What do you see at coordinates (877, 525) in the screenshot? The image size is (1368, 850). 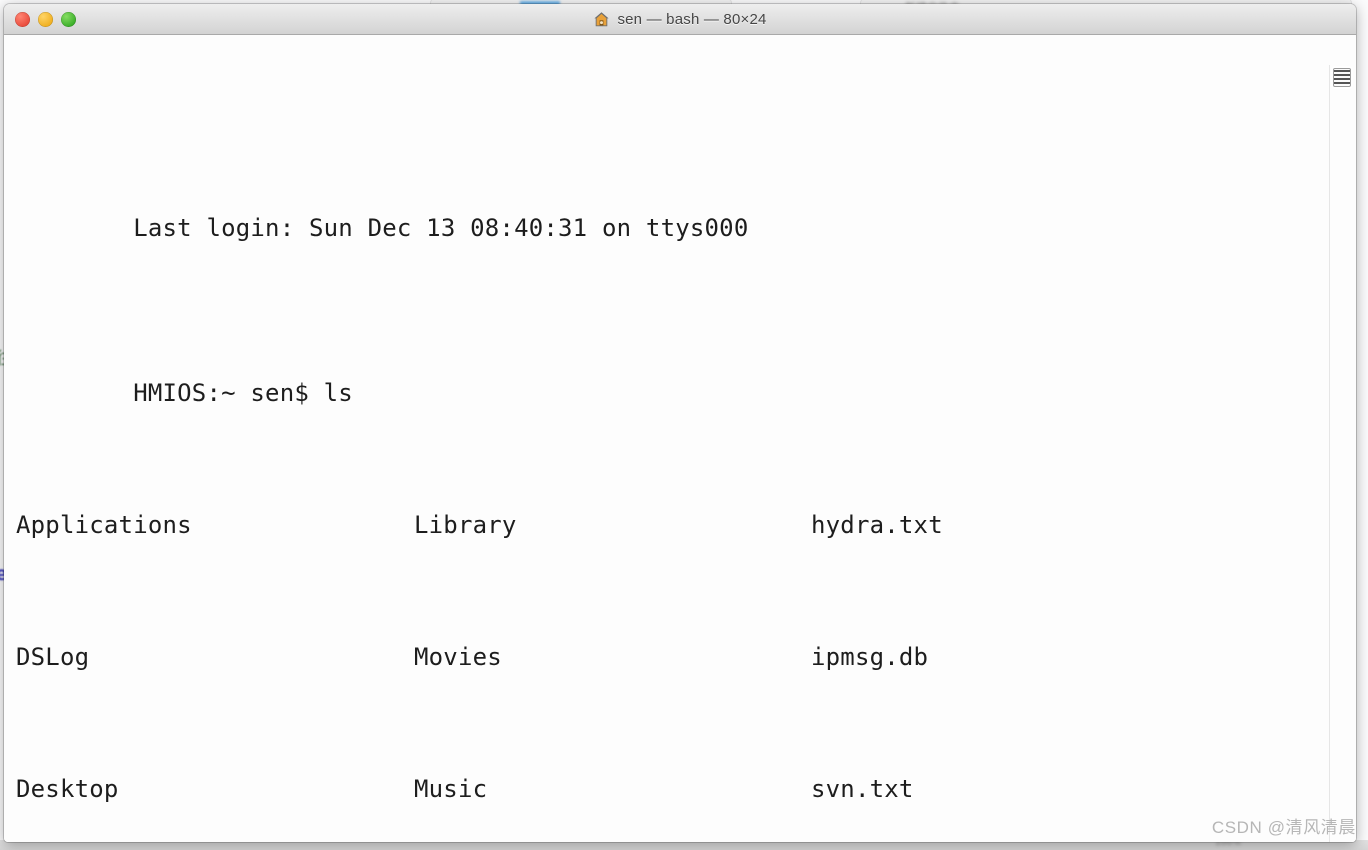 I see `ls-entry-hydra-txt: hydra.txt` at bounding box center [877, 525].